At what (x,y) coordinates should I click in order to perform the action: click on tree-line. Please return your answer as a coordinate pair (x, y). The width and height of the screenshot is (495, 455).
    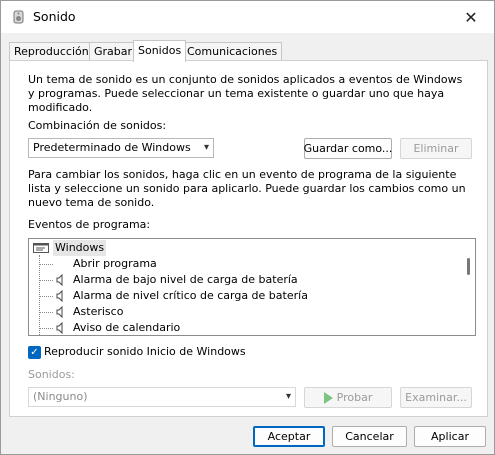
    Looking at the image, I should click on (39, 295).